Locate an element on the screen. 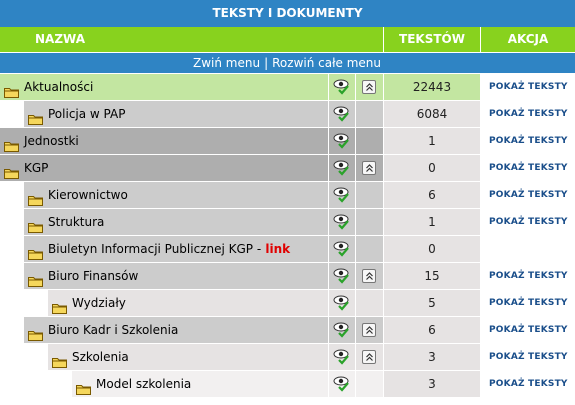 This screenshot has height=405, width=575. tree-item-name-cell: Aktualności is located at coordinates (164, 87).